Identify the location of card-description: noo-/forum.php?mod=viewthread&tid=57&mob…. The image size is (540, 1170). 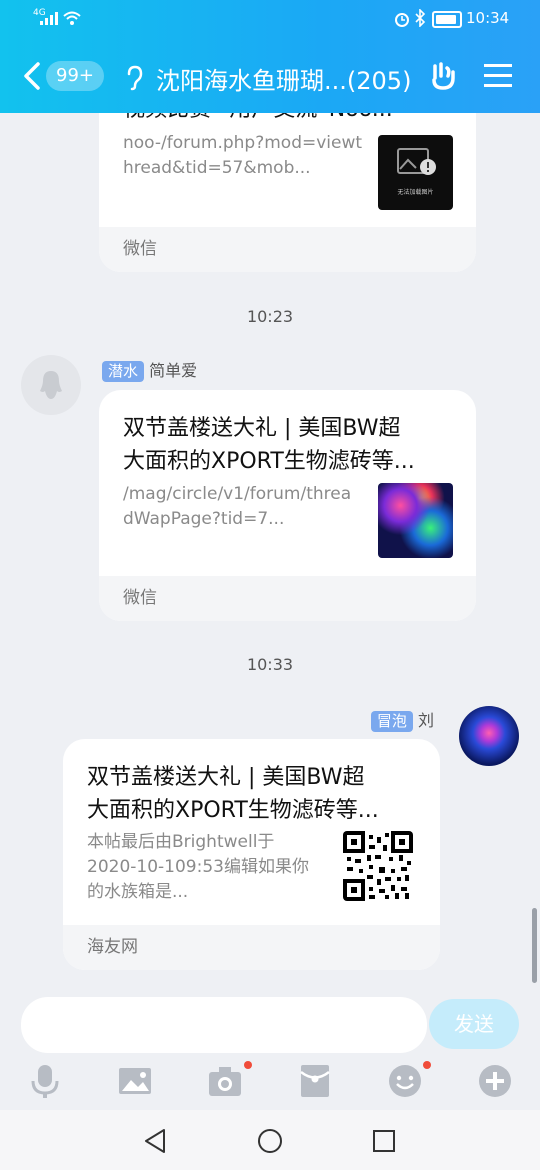
(243, 155).